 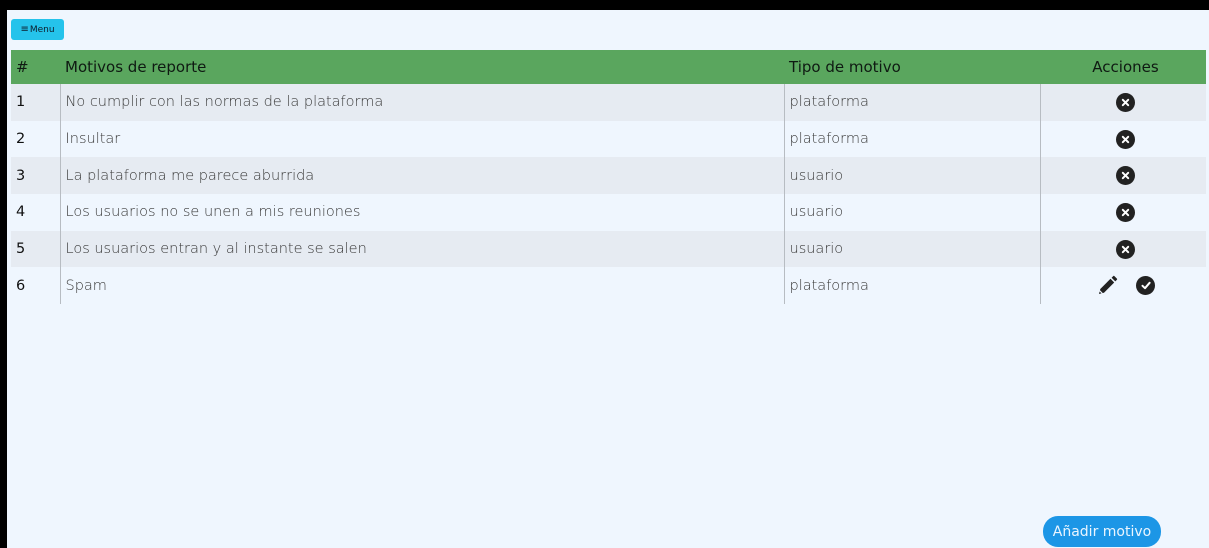 What do you see at coordinates (21, 285) in the screenshot?
I see `row-number: 6` at bounding box center [21, 285].